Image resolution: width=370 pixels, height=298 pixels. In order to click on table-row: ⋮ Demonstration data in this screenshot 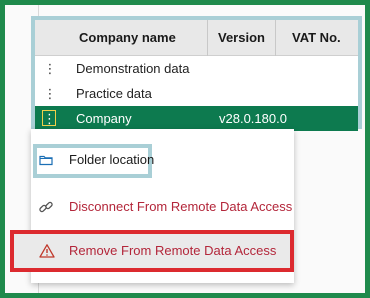, I will do `click(196, 68)`.